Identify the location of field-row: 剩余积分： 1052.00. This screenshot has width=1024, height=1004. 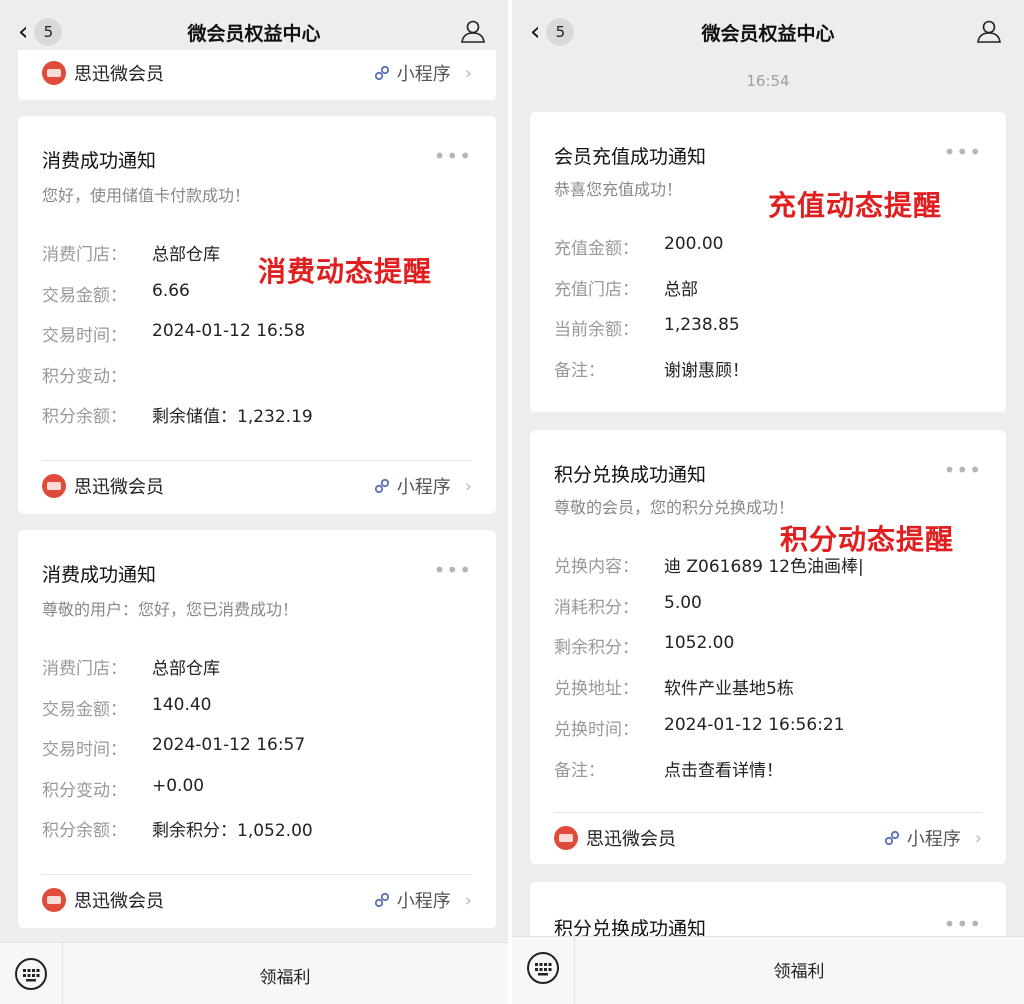
(770, 645).